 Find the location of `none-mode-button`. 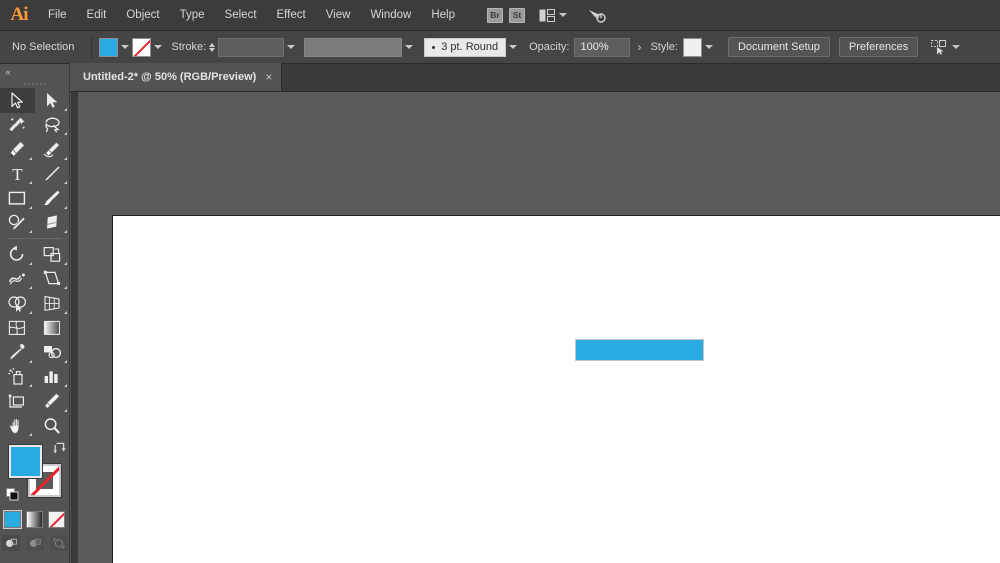

none-mode-button is located at coordinates (56, 519).